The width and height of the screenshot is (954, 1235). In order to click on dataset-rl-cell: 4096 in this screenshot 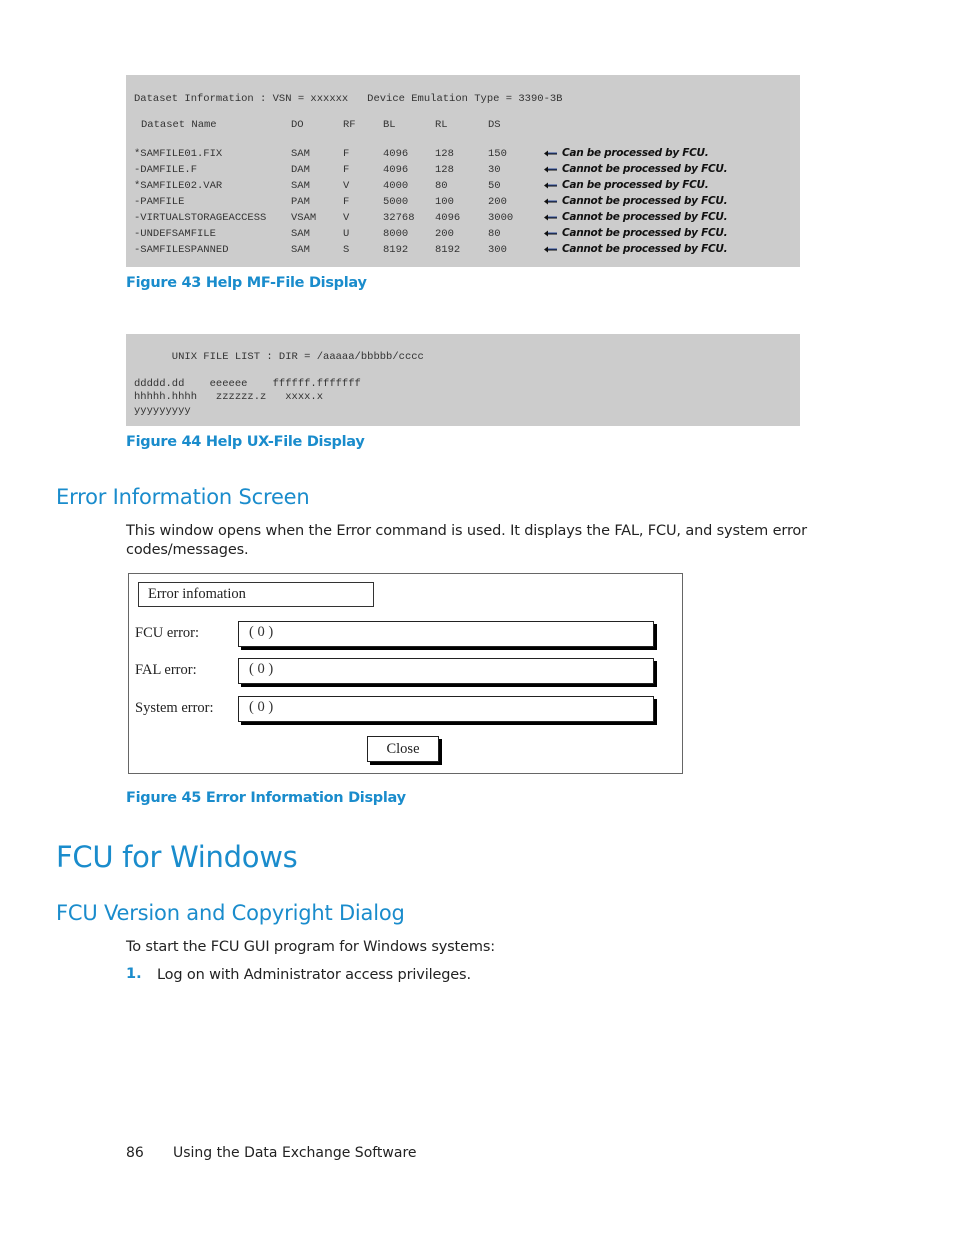, I will do `click(448, 218)`.